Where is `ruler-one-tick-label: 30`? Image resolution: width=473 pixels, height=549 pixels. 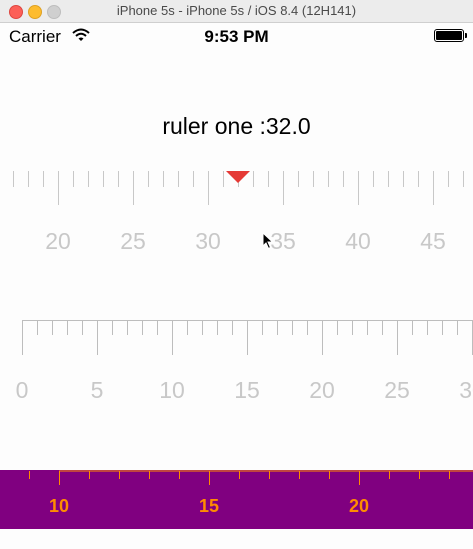
ruler-one-tick-label: 30 is located at coordinates (208, 241).